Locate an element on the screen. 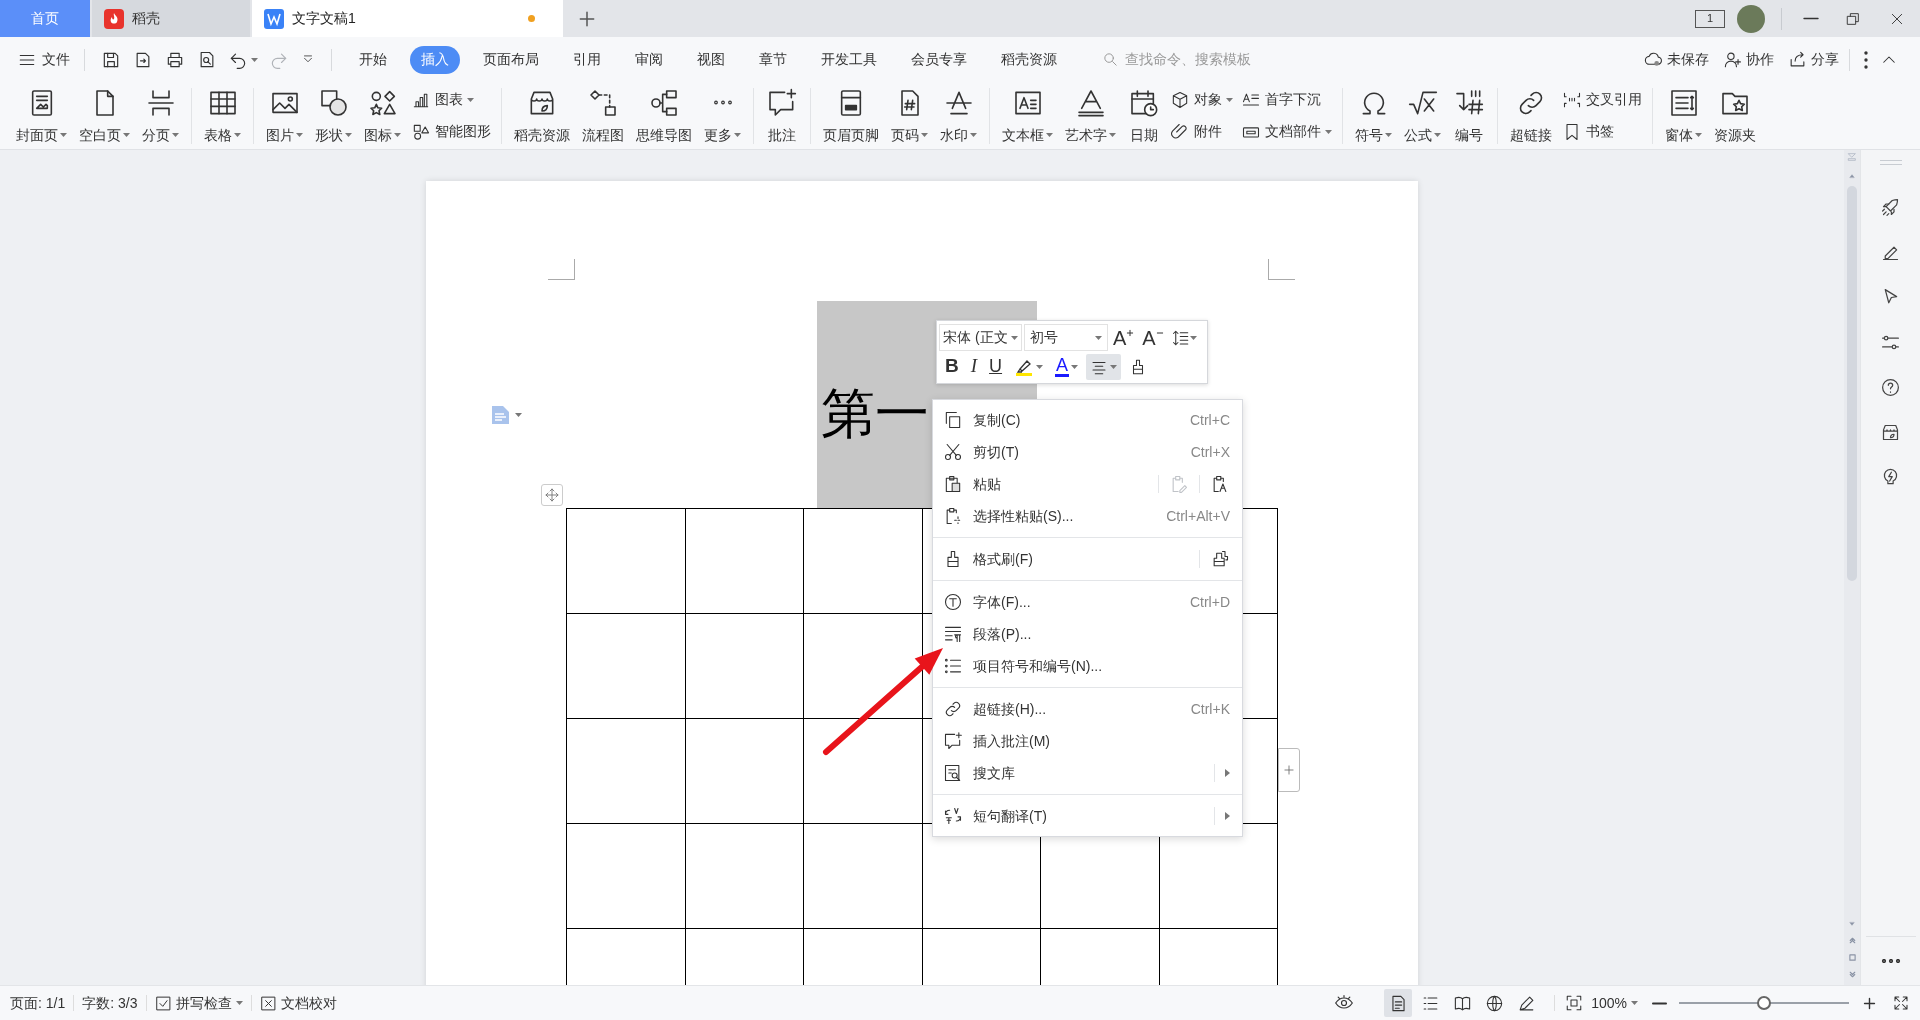 Image resolution: width=1920 pixels, height=1020 pixels. ribbon-button: 水印 is located at coordinates (958, 115).